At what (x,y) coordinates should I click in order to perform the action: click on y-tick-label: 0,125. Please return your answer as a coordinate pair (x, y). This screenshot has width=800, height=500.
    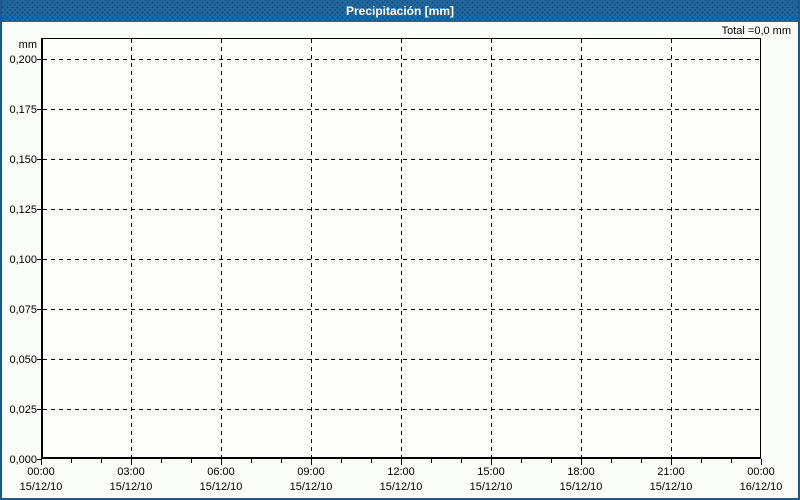
    Looking at the image, I should click on (23, 210).